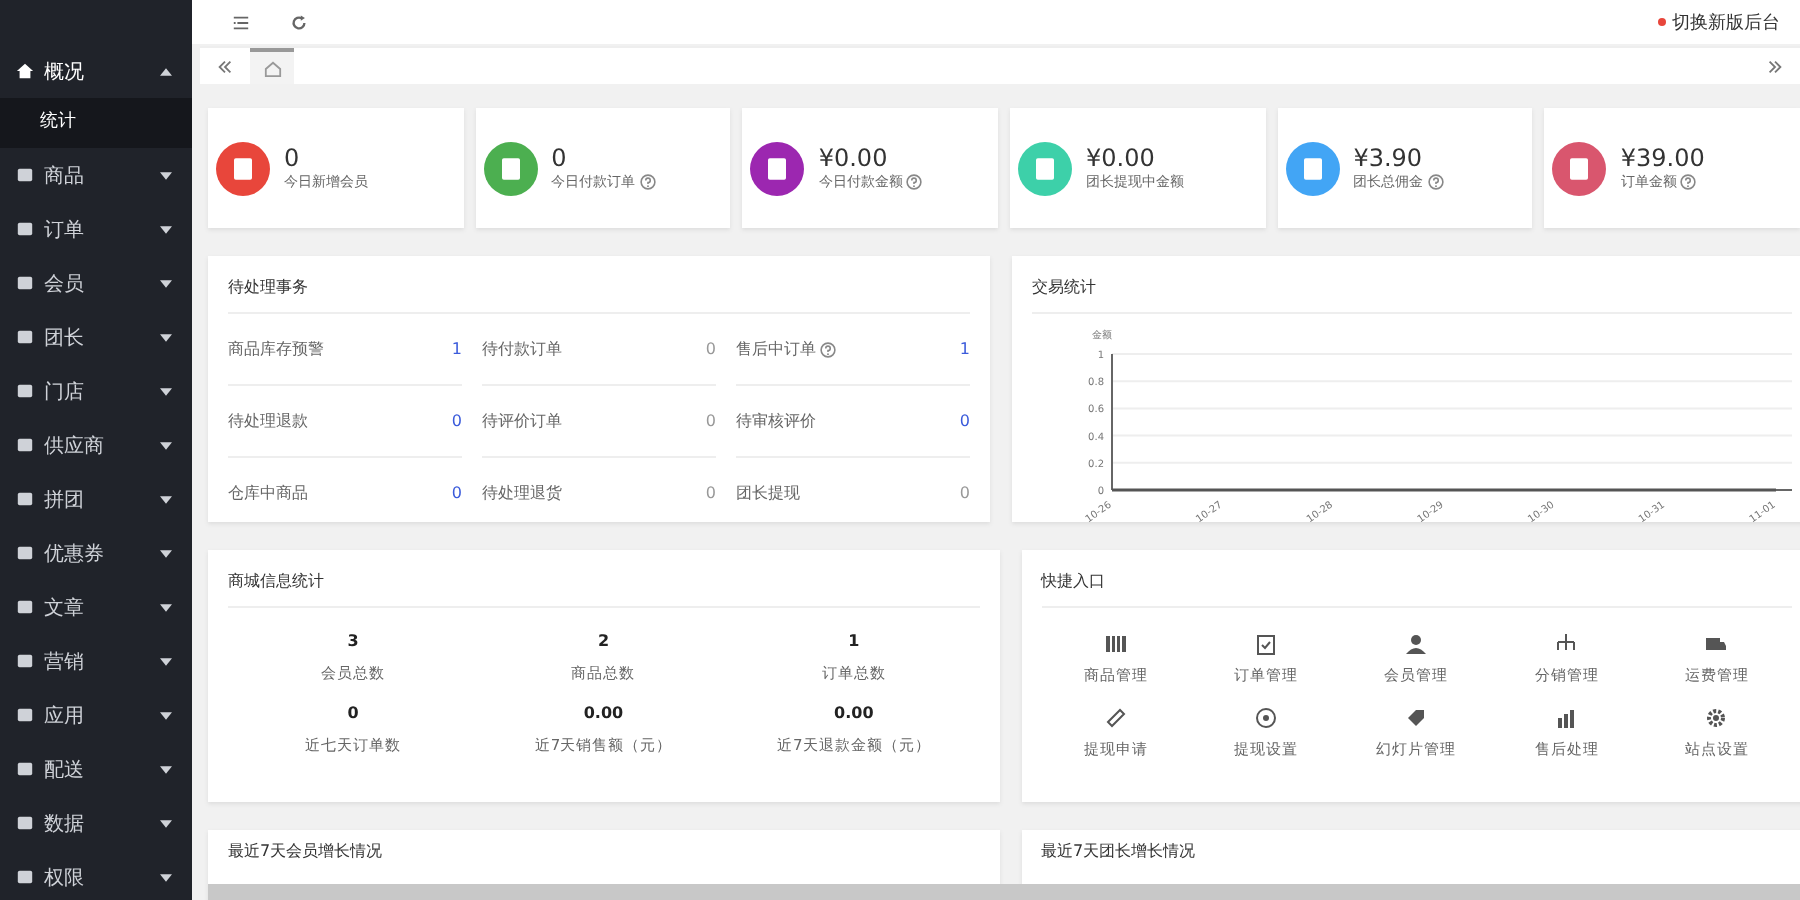 This screenshot has width=1800, height=900. Describe the element at coordinates (1716, 644) in the screenshot. I see `truck-icon` at that location.